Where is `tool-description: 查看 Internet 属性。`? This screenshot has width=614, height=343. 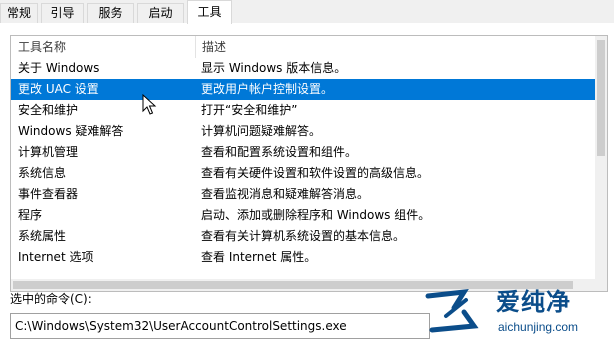 tool-description: 查看 Internet 属性。 is located at coordinates (259, 257).